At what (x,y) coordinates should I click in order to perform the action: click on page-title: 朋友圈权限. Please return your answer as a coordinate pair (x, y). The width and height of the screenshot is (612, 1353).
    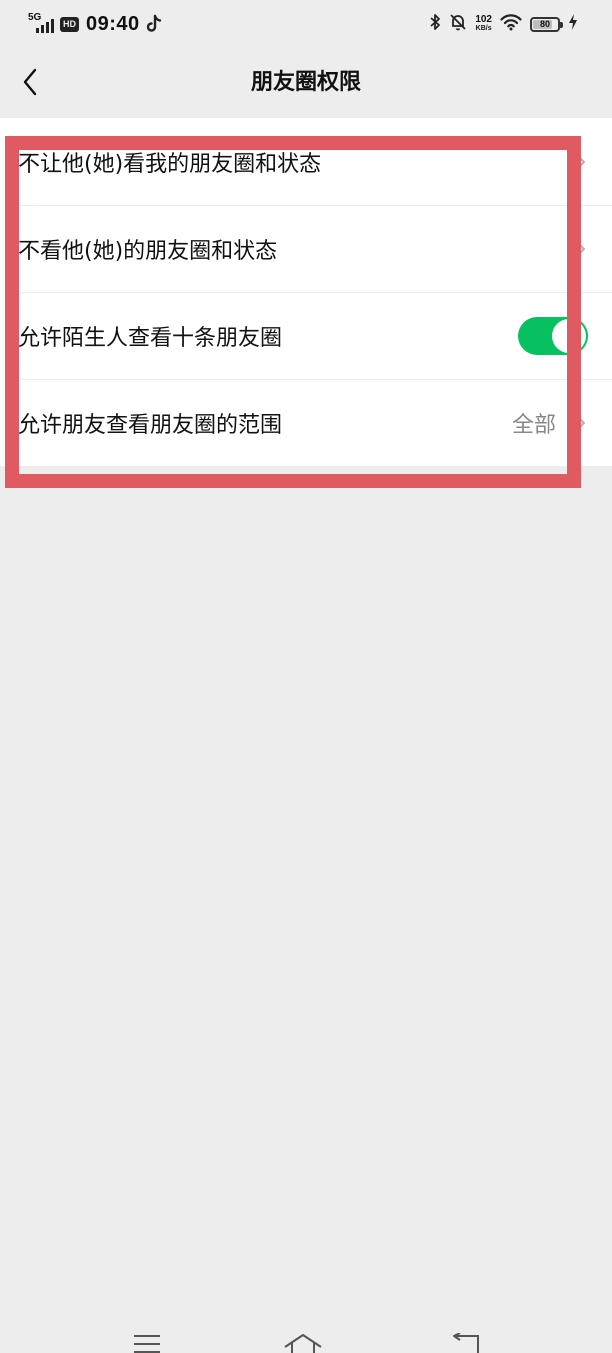
    Looking at the image, I should click on (305, 82).